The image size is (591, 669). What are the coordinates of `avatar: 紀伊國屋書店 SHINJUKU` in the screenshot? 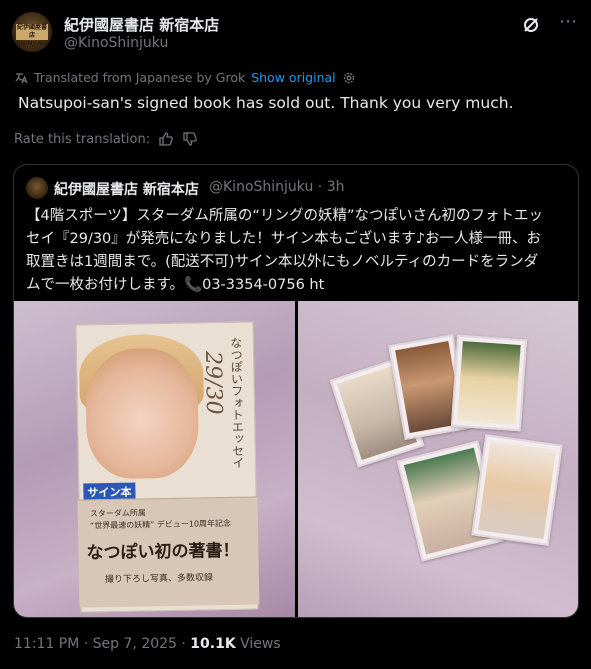 It's located at (32, 32).